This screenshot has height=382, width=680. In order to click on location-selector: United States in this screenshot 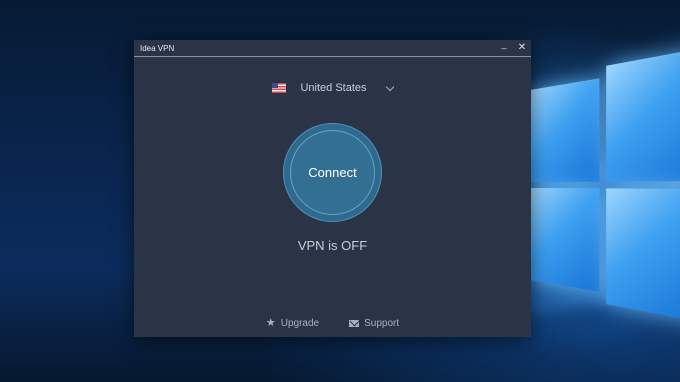, I will do `click(332, 88)`.